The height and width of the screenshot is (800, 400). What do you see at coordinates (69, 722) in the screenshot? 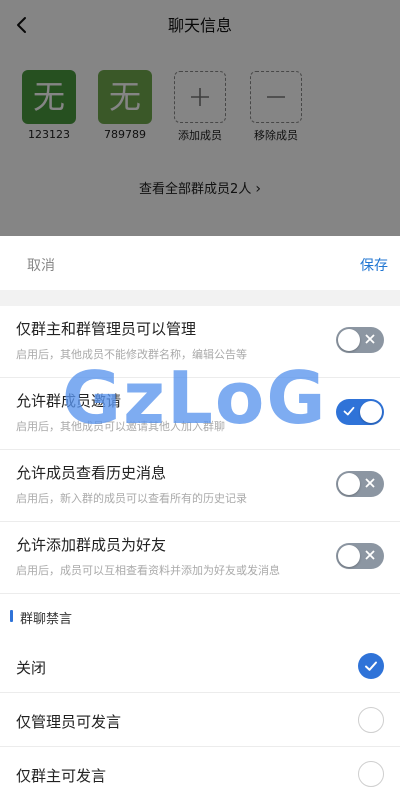
I see `option-label: 仅管理员可发言` at bounding box center [69, 722].